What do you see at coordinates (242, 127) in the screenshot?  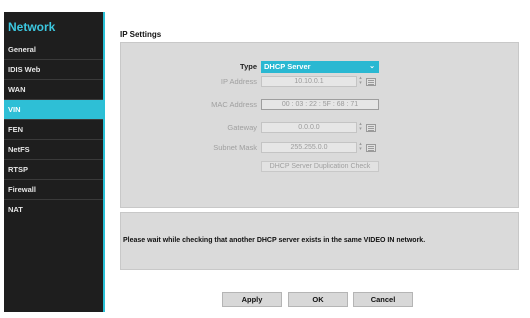 I see `gateway-label: Gateway` at bounding box center [242, 127].